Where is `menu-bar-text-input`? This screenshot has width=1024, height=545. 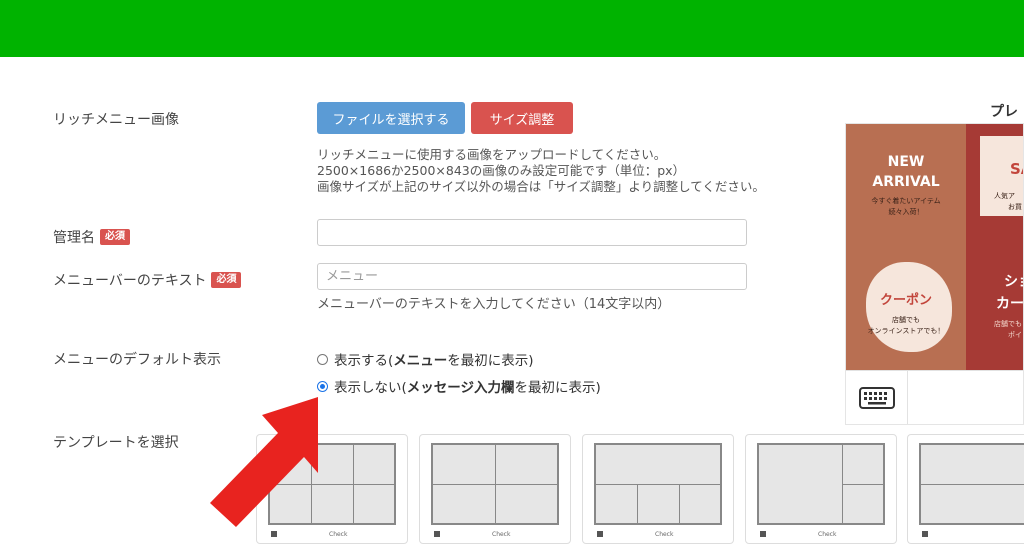 menu-bar-text-input is located at coordinates (532, 276).